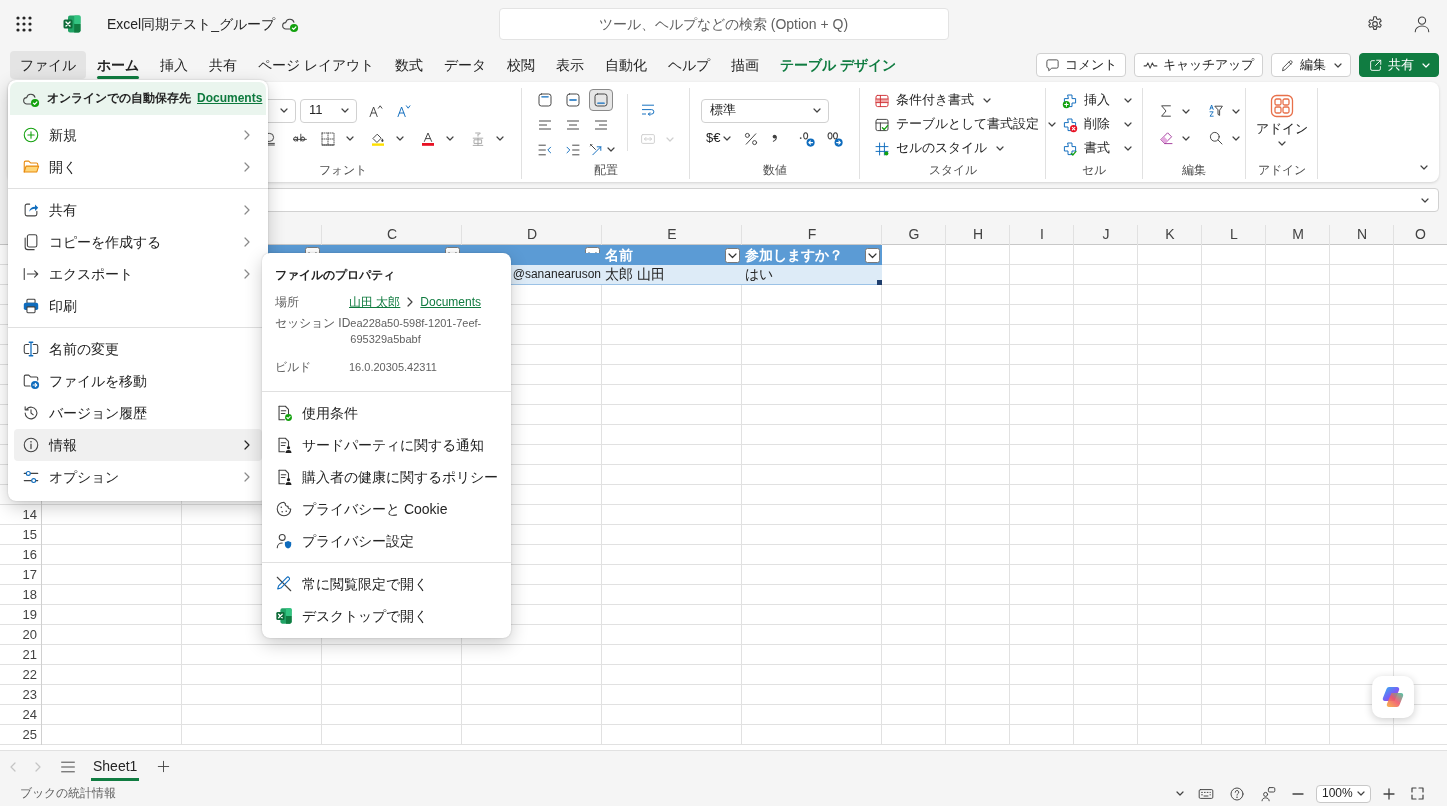 The image size is (1447, 806). What do you see at coordinates (1420, 235) in the screenshot?
I see `column-header: O` at bounding box center [1420, 235].